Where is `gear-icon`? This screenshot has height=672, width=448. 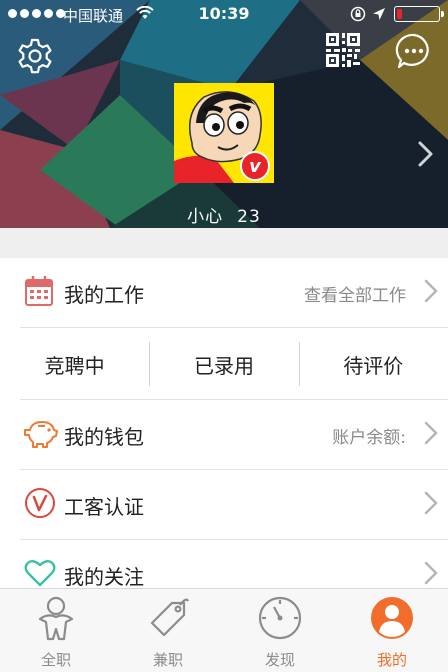
gear-icon is located at coordinates (35, 56).